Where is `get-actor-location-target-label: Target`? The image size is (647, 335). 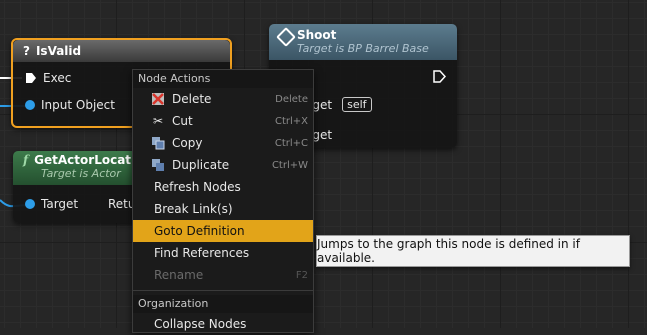 get-actor-location-target-label: Target is located at coordinates (60, 204).